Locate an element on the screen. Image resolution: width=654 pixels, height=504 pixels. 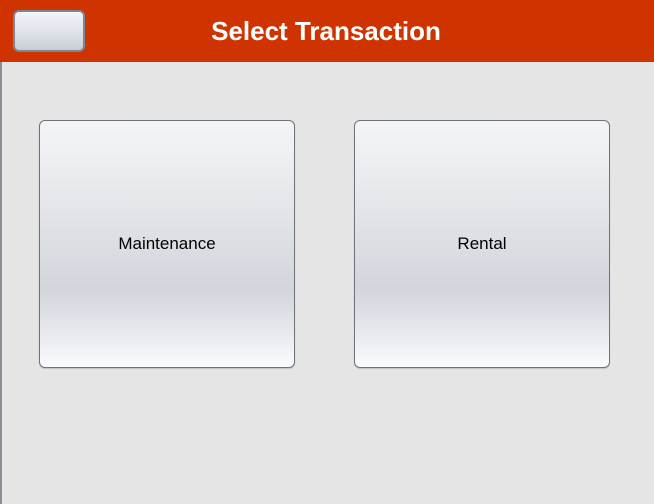
window-left-edge is located at coordinates (1, 252).